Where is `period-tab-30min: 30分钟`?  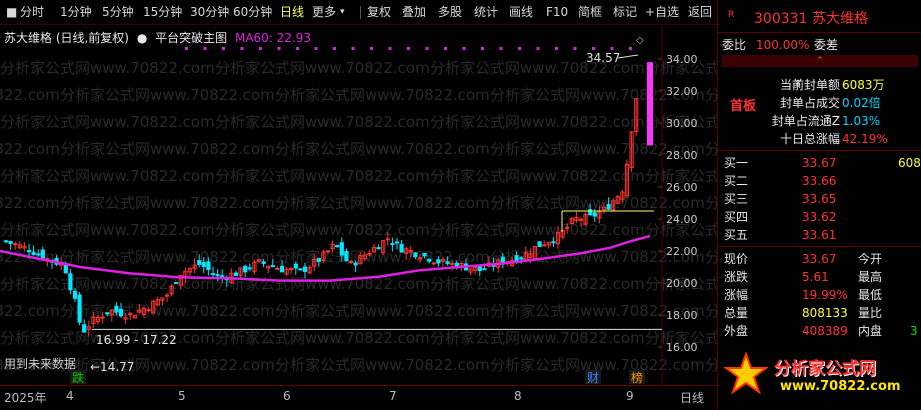
period-tab-30min: 30分钟 is located at coordinates (209, 12).